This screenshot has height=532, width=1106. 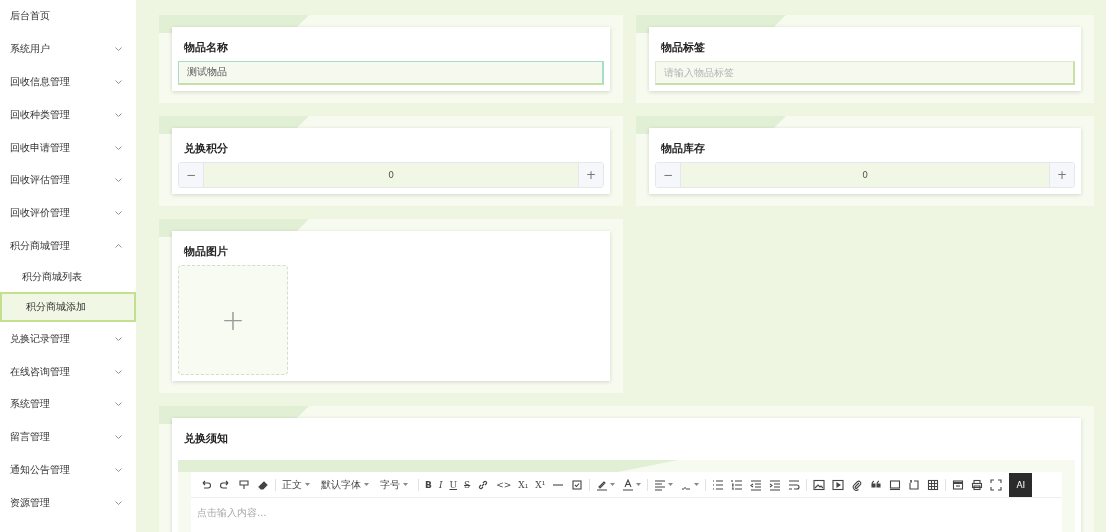 I want to click on field-label: 兑换须知, so click(x=205, y=439).